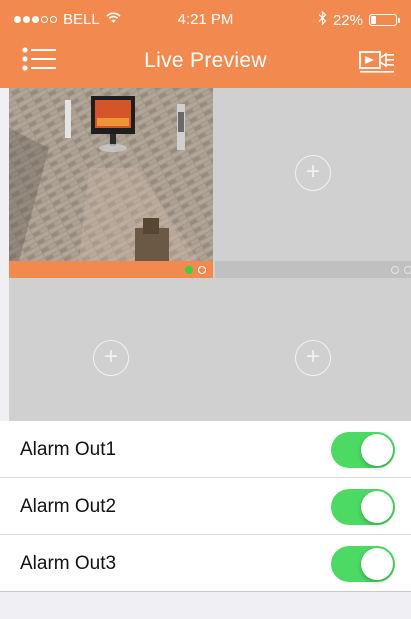 The height and width of the screenshot is (619, 411). I want to click on alarm-out-2-toggle, so click(363, 507).